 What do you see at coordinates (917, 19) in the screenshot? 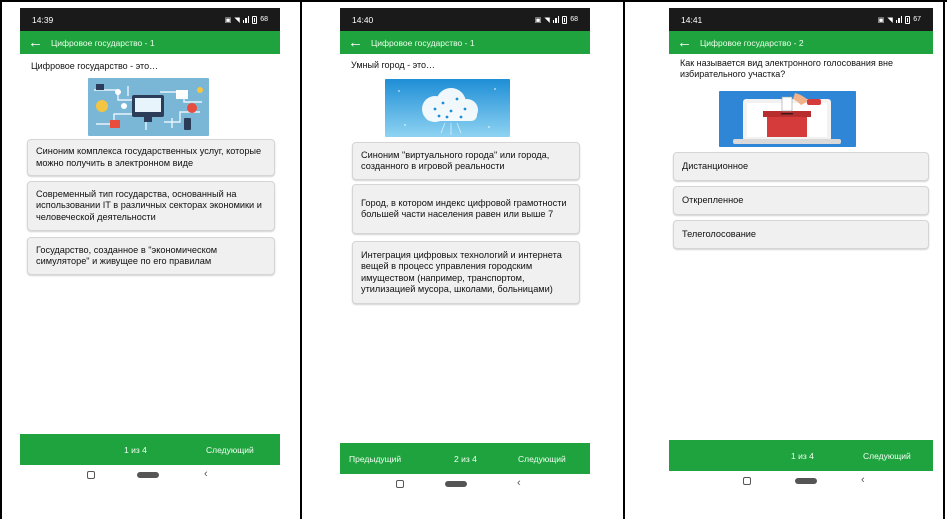
I see `battery-level: 67` at bounding box center [917, 19].